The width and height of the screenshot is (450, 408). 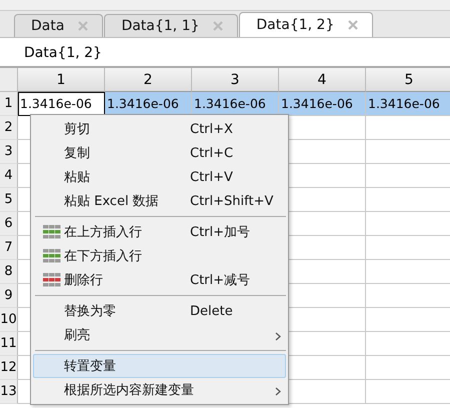 What do you see at coordinates (9, 224) in the screenshot?
I see `row-header: 6` at bounding box center [9, 224].